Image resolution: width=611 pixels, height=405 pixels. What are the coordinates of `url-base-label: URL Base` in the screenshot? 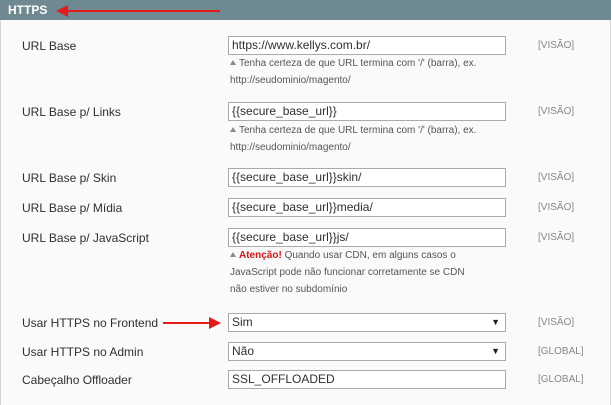 It's located at (49, 46).